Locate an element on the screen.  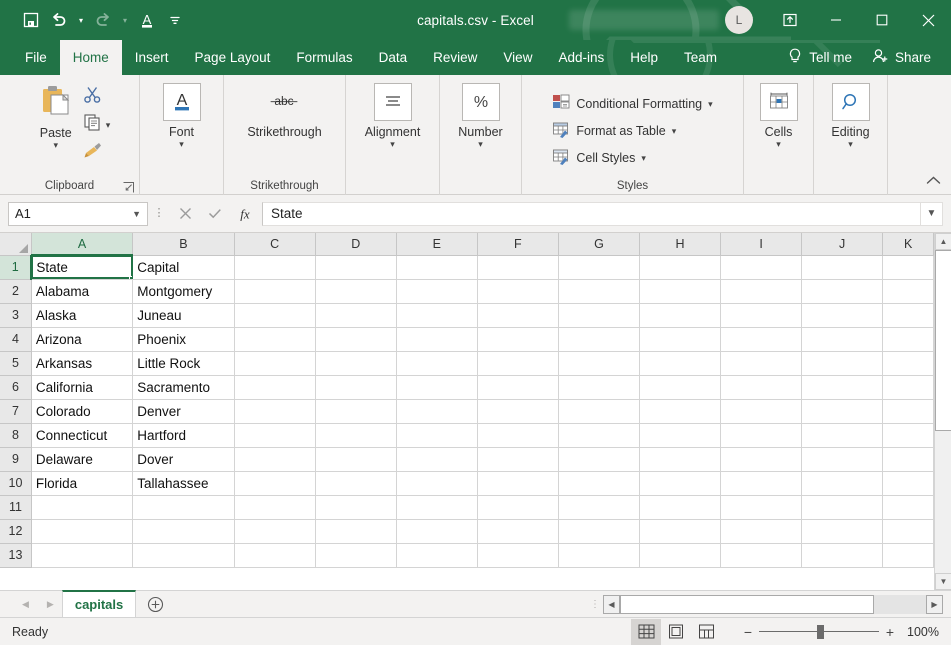
cell-K8 is located at coordinates (908, 435).